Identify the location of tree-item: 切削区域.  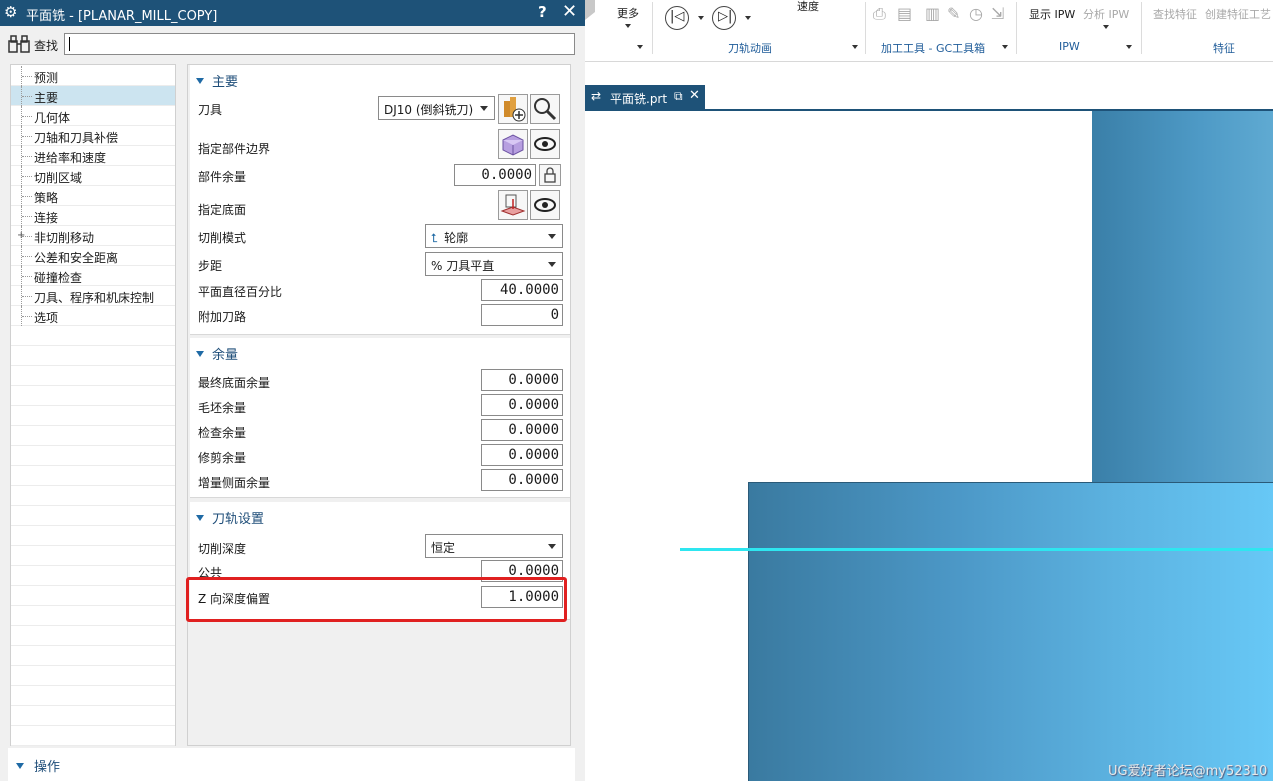
(93, 176).